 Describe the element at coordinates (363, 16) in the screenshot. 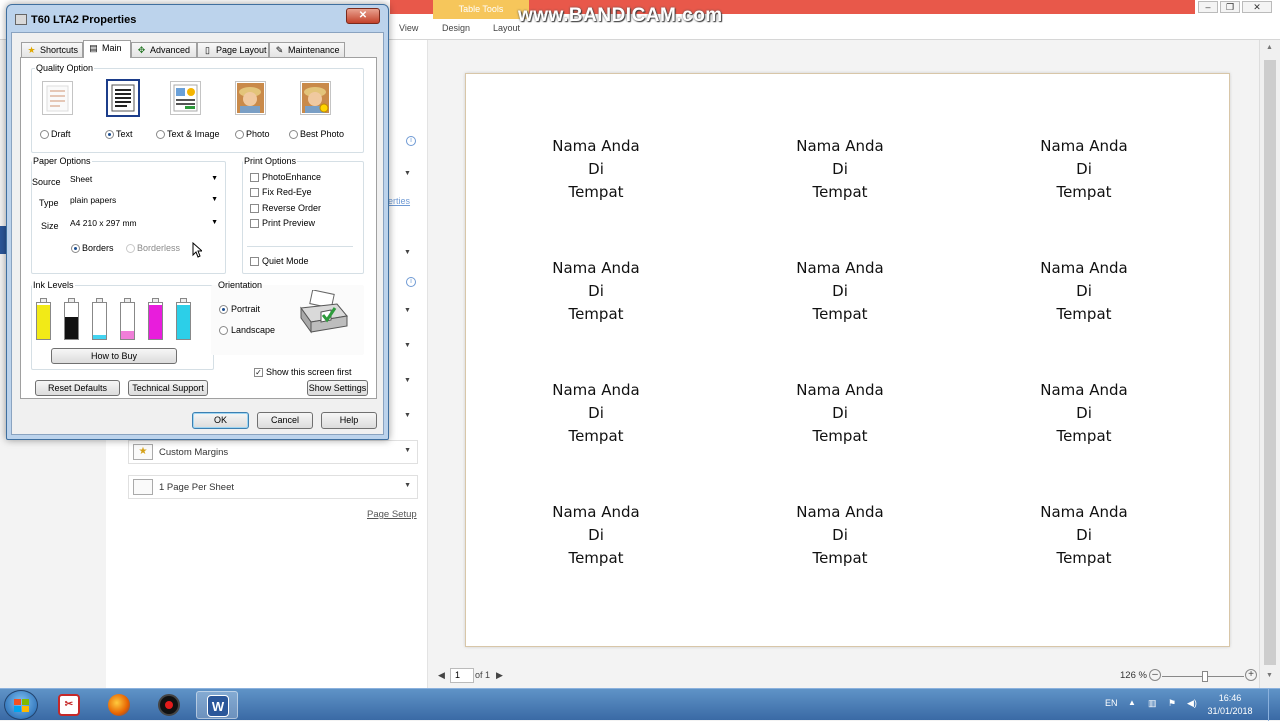

I see `dialog-close-button: ✕` at that location.